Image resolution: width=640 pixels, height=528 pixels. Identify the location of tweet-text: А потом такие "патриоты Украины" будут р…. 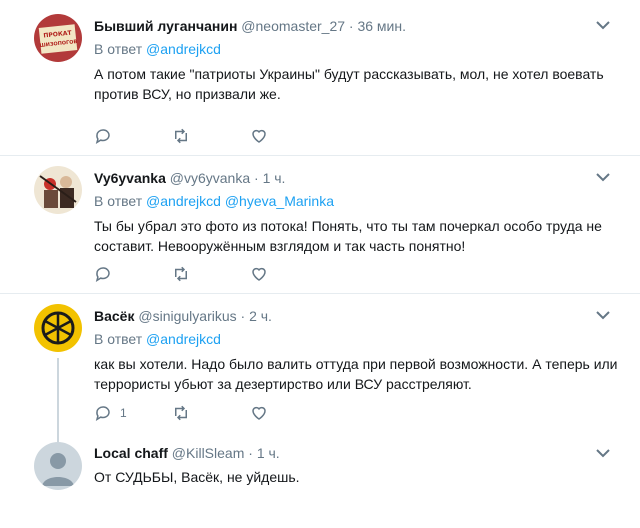
(349, 84).